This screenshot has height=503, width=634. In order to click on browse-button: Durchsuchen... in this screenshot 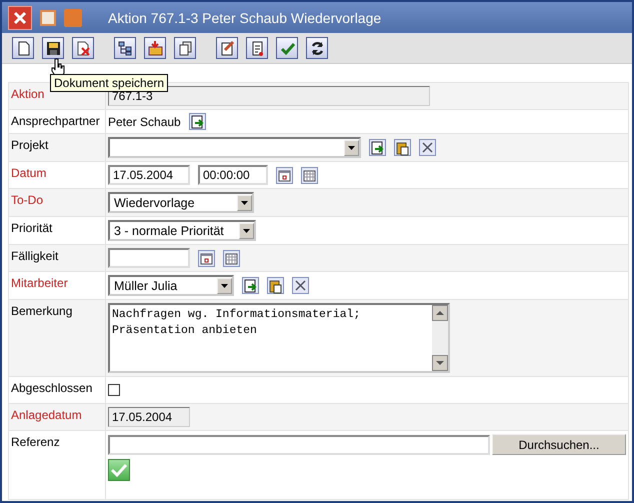, I will do `click(559, 444)`.